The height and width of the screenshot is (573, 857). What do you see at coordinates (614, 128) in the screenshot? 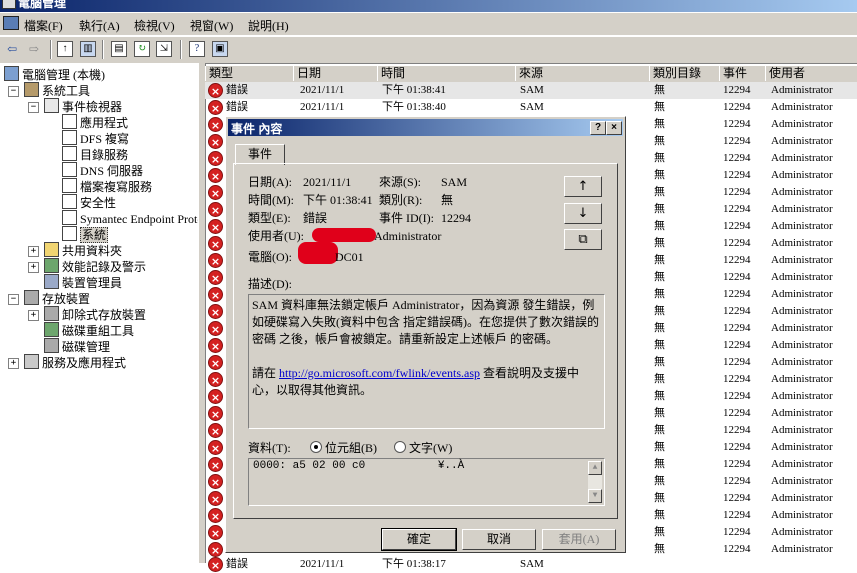
I see `close-button: ×` at bounding box center [614, 128].